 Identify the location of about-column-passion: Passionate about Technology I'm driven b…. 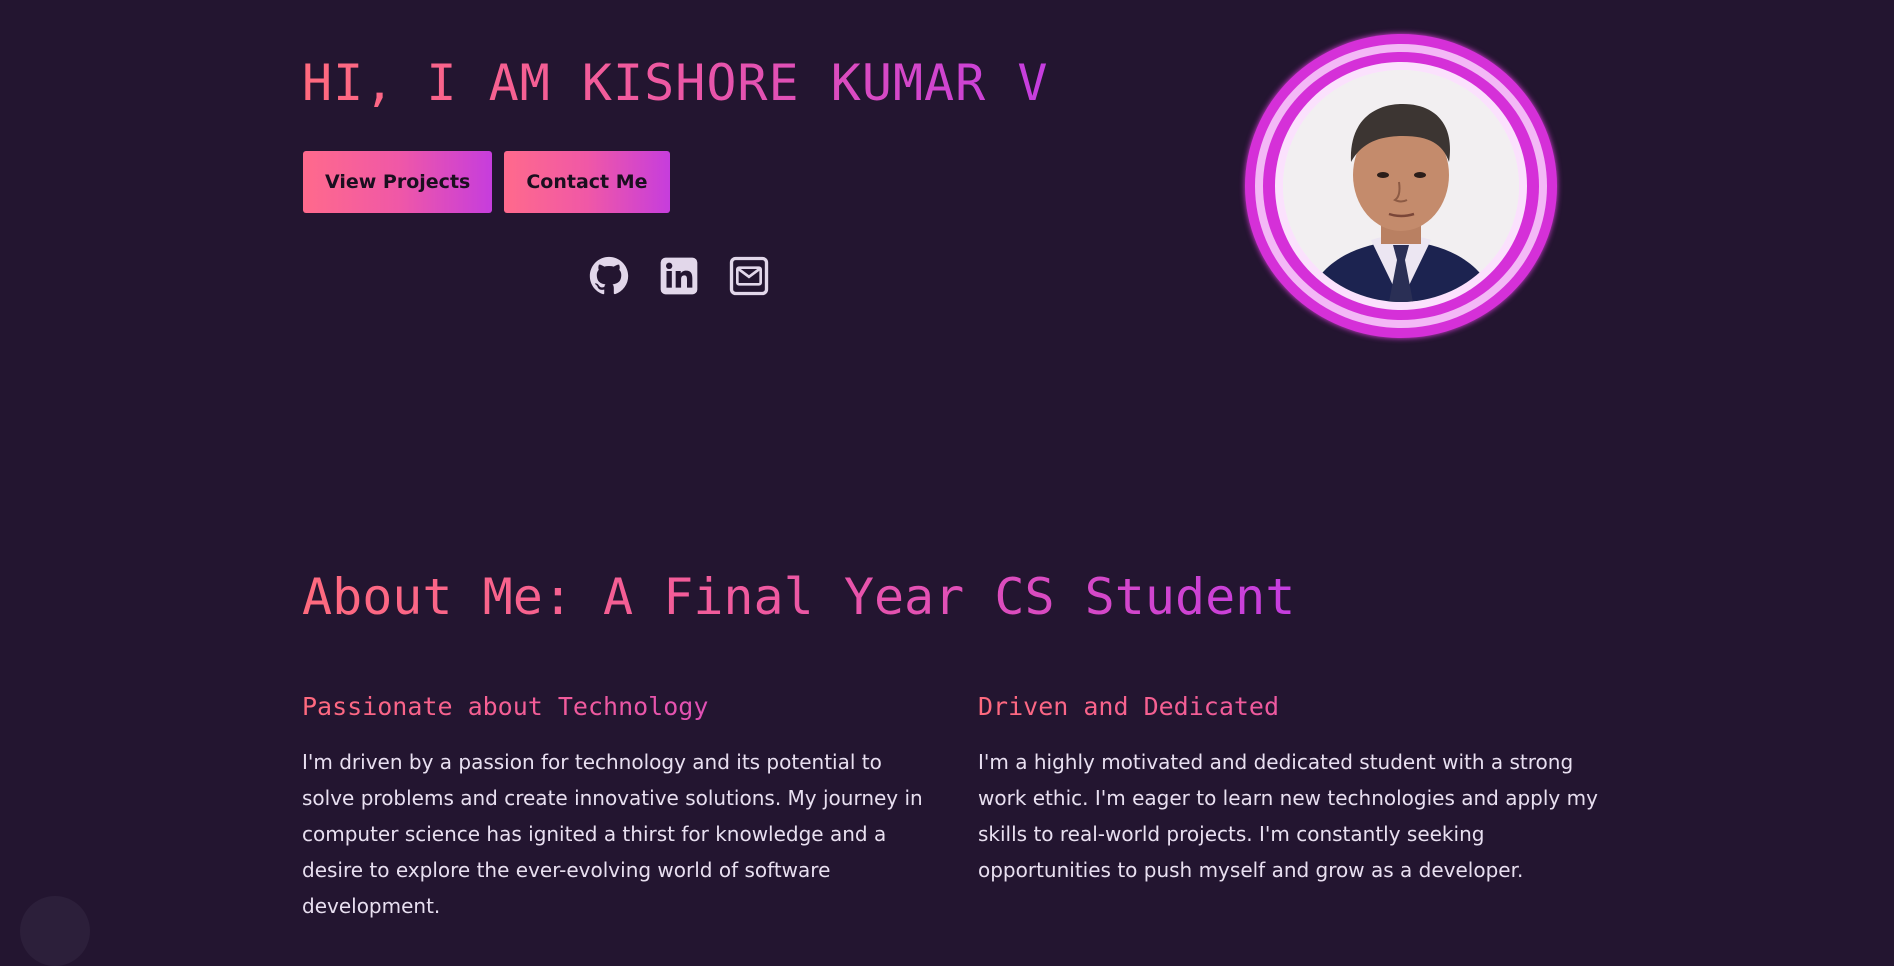
(617, 807).